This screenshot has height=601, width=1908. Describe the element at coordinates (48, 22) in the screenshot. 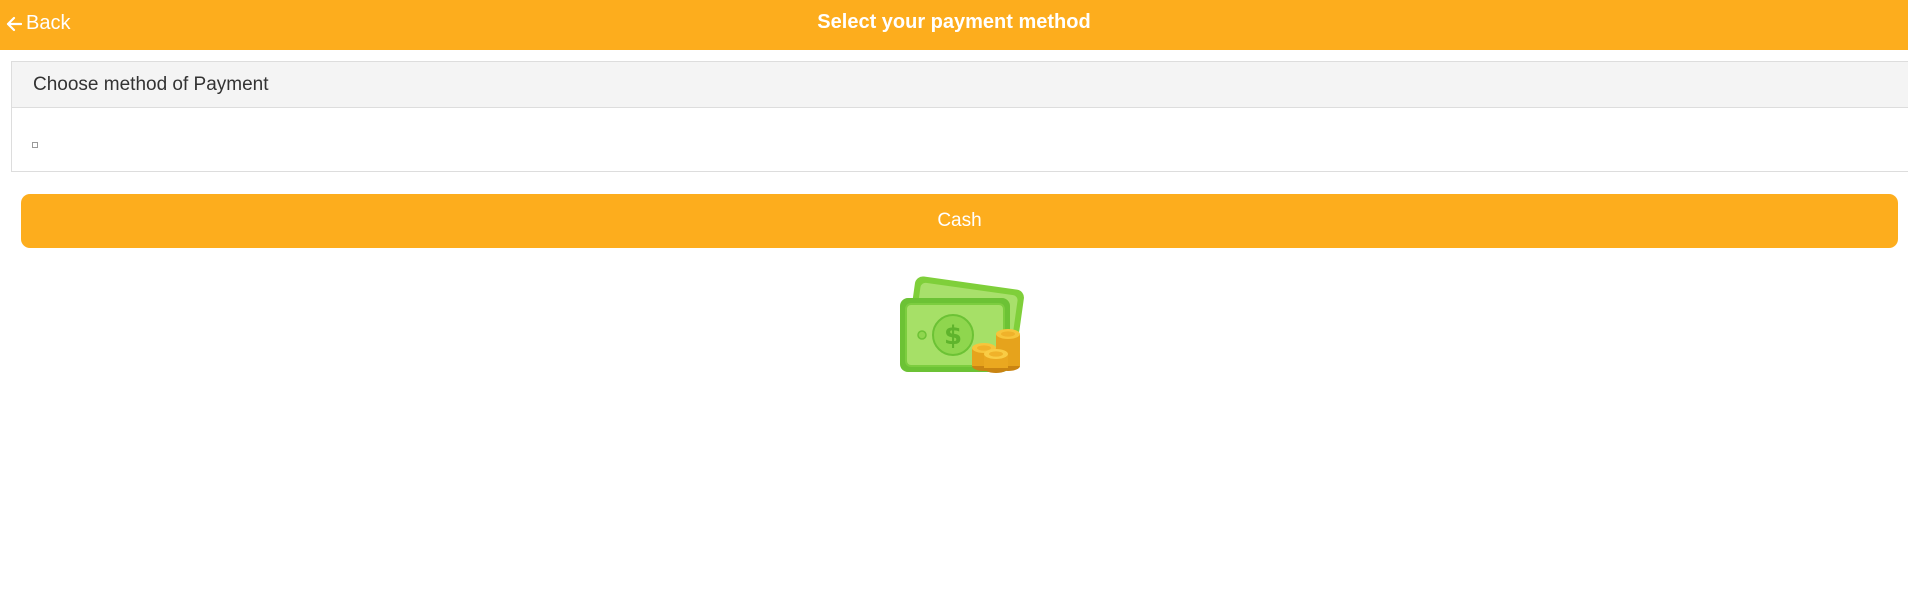

I see `back-label: Back` at that location.